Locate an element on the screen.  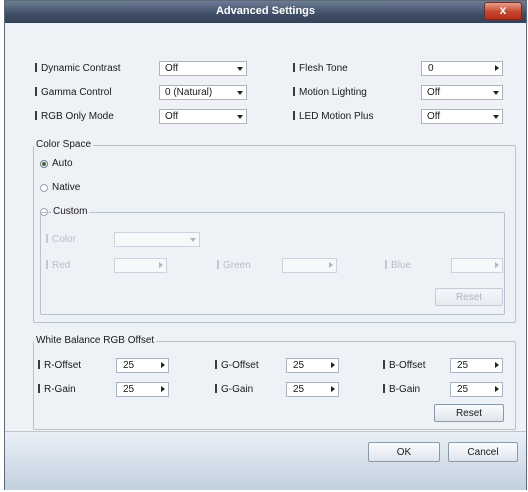
dialog-title: Advanced Settings is located at coordinates (265, 11).